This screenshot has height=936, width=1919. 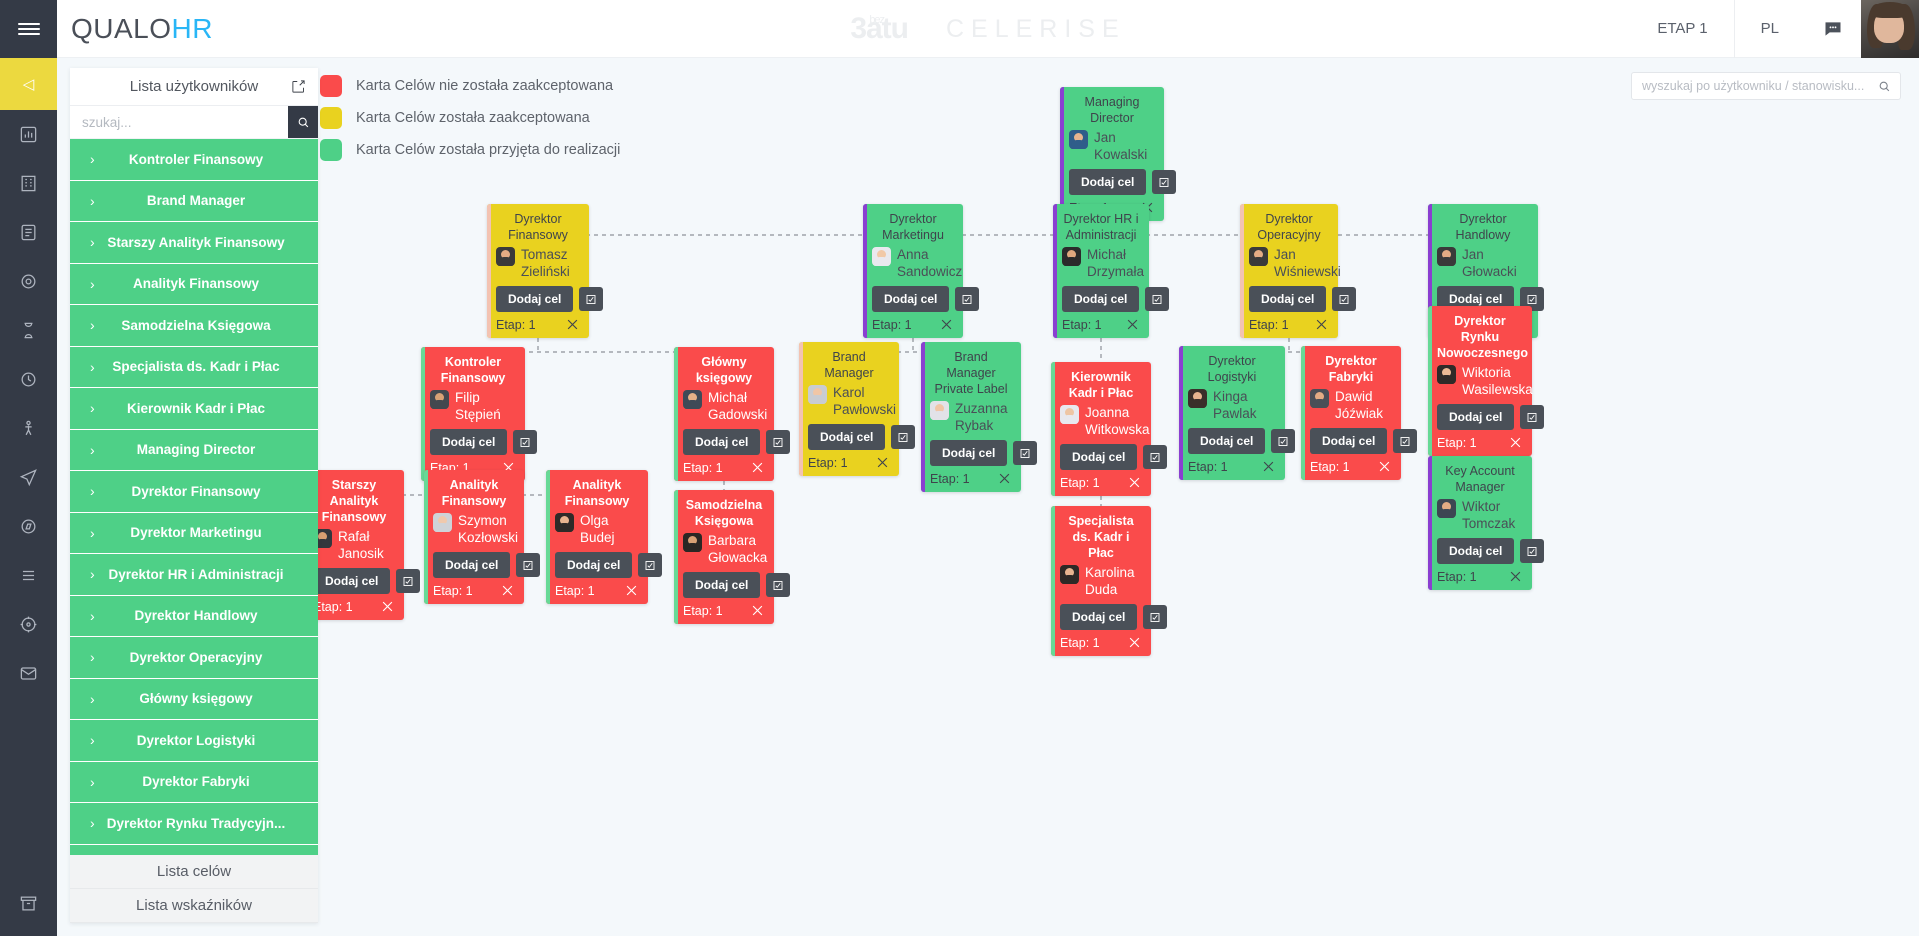 I want to click on document-lines-icon, so click(x=28, y=232).